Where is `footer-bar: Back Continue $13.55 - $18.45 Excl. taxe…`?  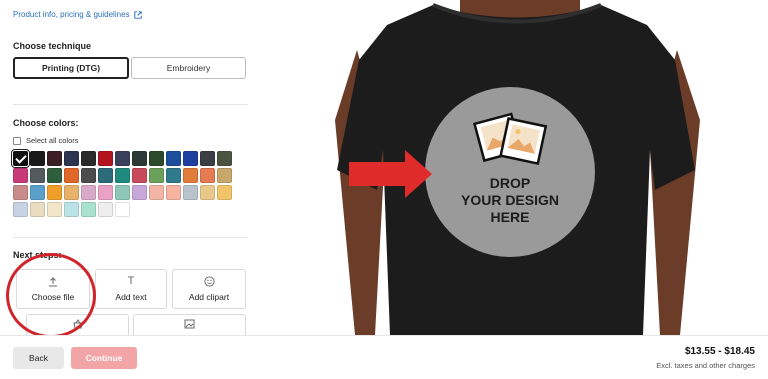
footer-bar: Back Continue $13.55 - $18.45 Excl. taxe… is located at coordinates (384, 357).